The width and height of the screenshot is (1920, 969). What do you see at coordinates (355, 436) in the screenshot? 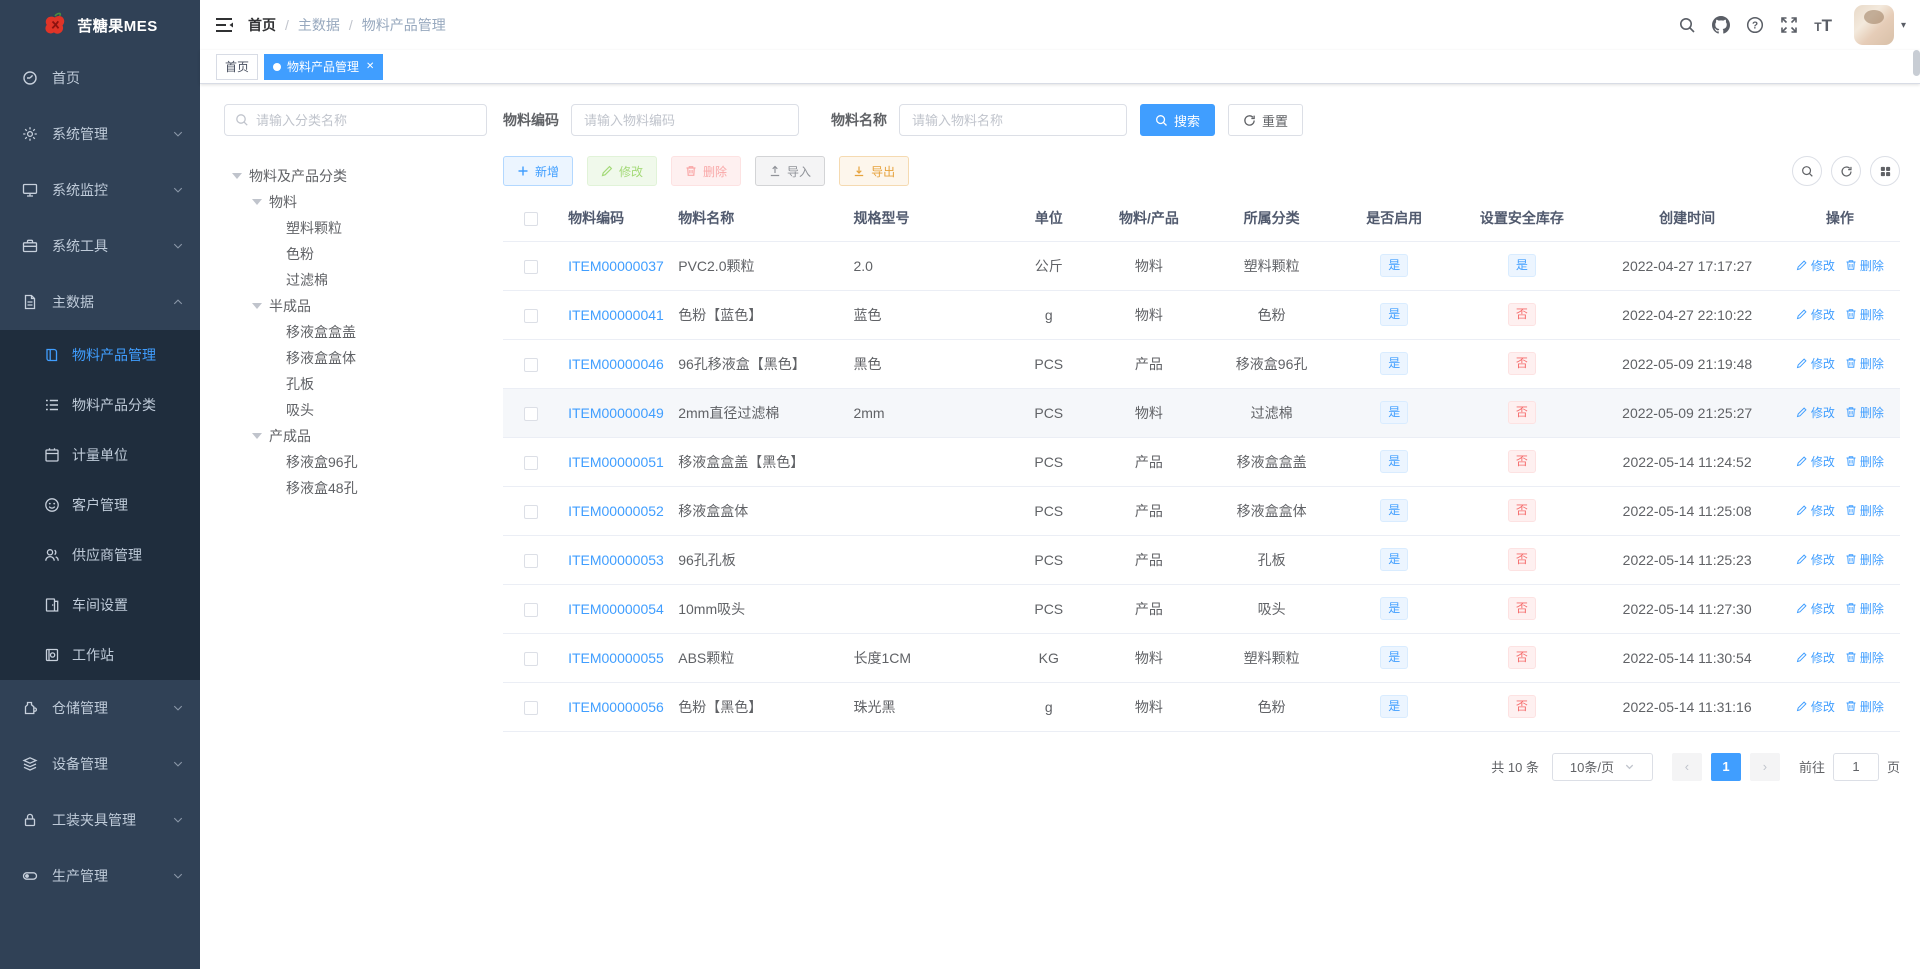
I see `tree-node: 产成品` at bounding box center [355, 436].